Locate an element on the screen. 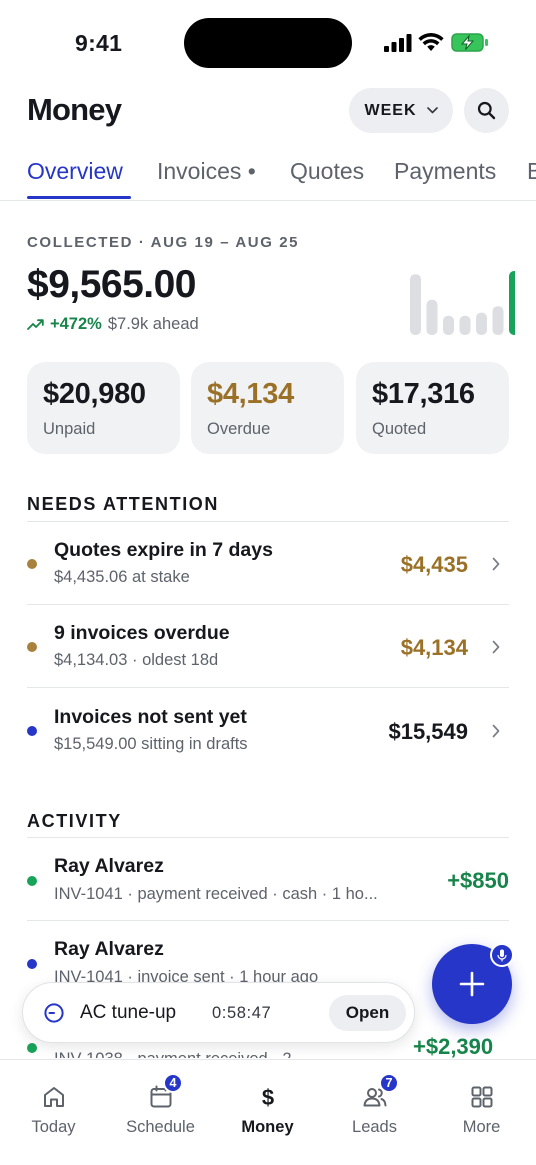 The width and height of the screenshot is (536, 1165). nav-badge: 7 is located at coordinates (389, 1083).